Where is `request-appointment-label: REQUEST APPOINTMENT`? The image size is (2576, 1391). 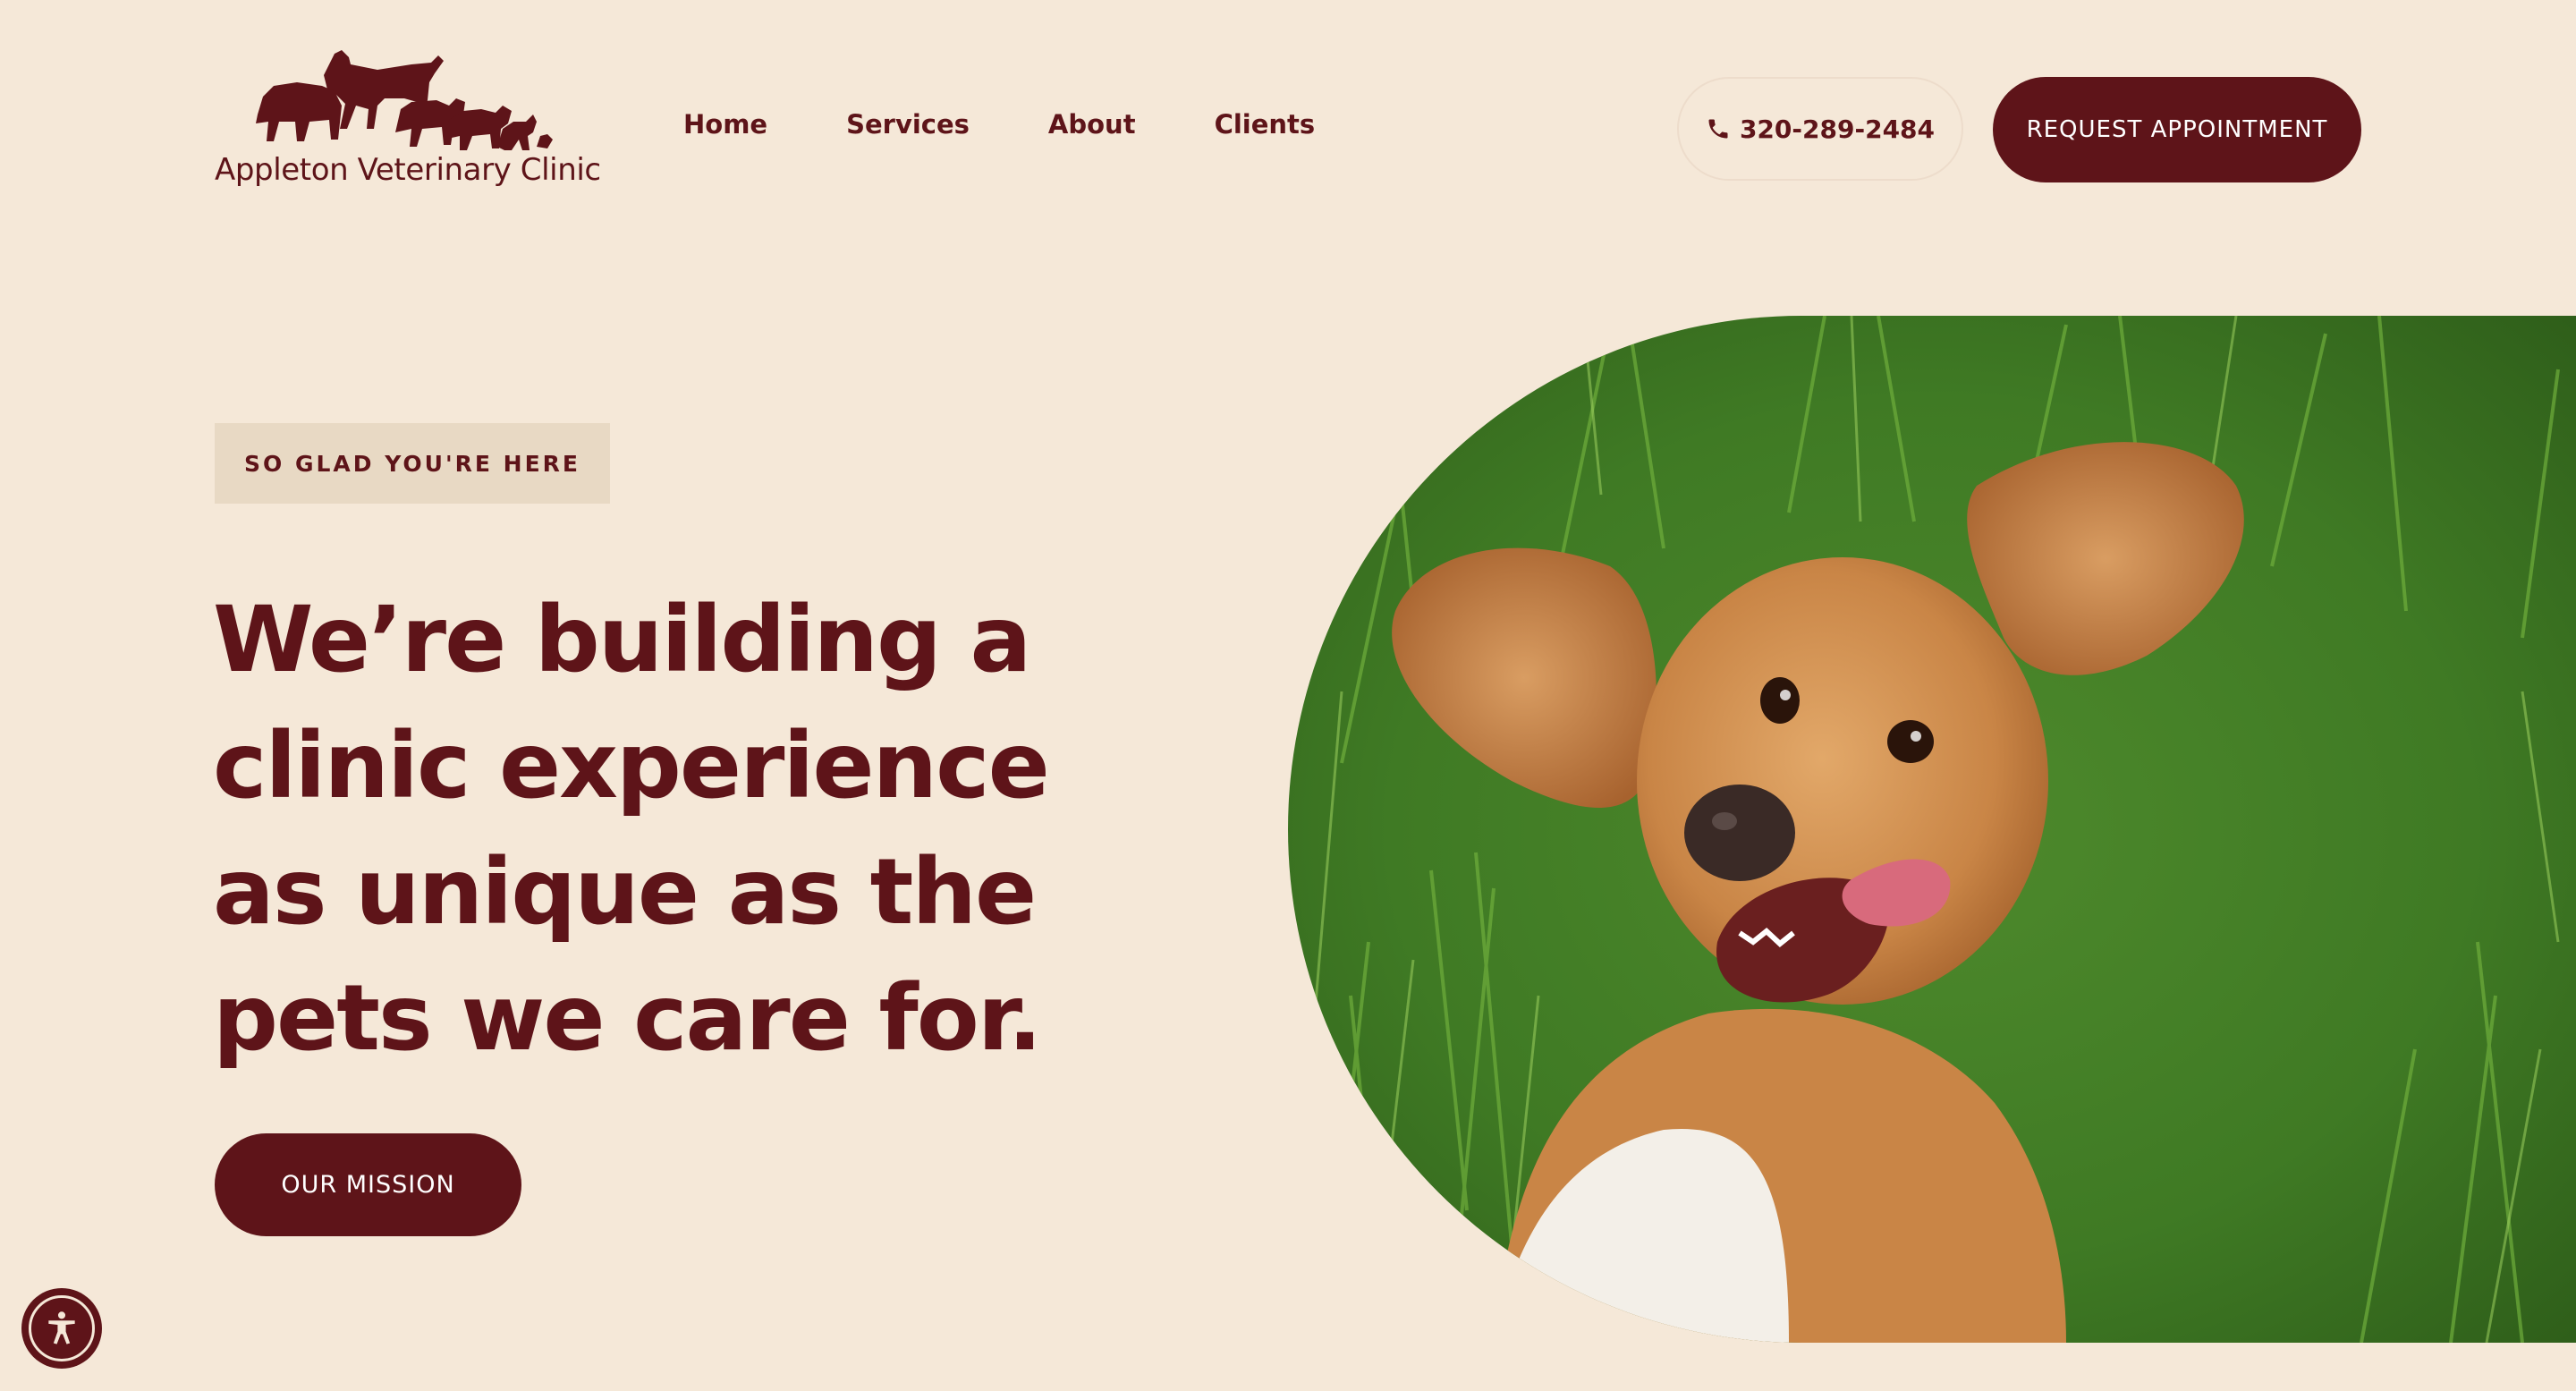 request-appointment-label: REQUEST APPOINTMENT is located at coordinates (2177, 129).